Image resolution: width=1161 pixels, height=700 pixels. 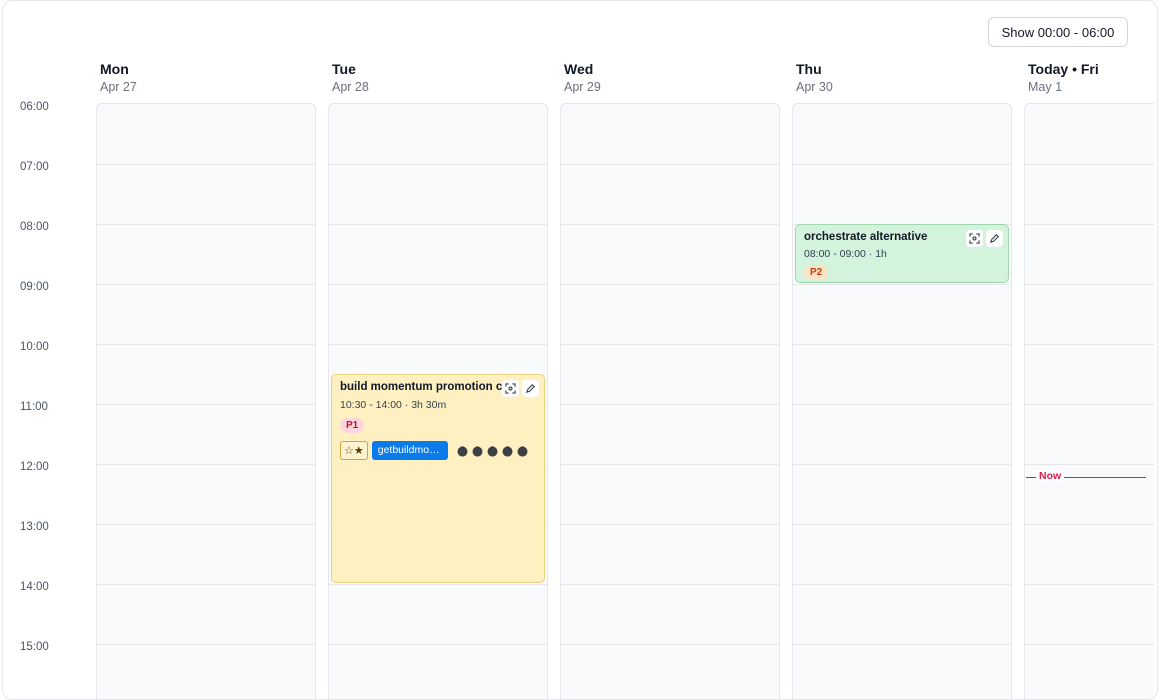 What do you see at coordinates (34, 647) in the screenshot?
I see `time-label: 15:00` at bounding box center [34, 647].